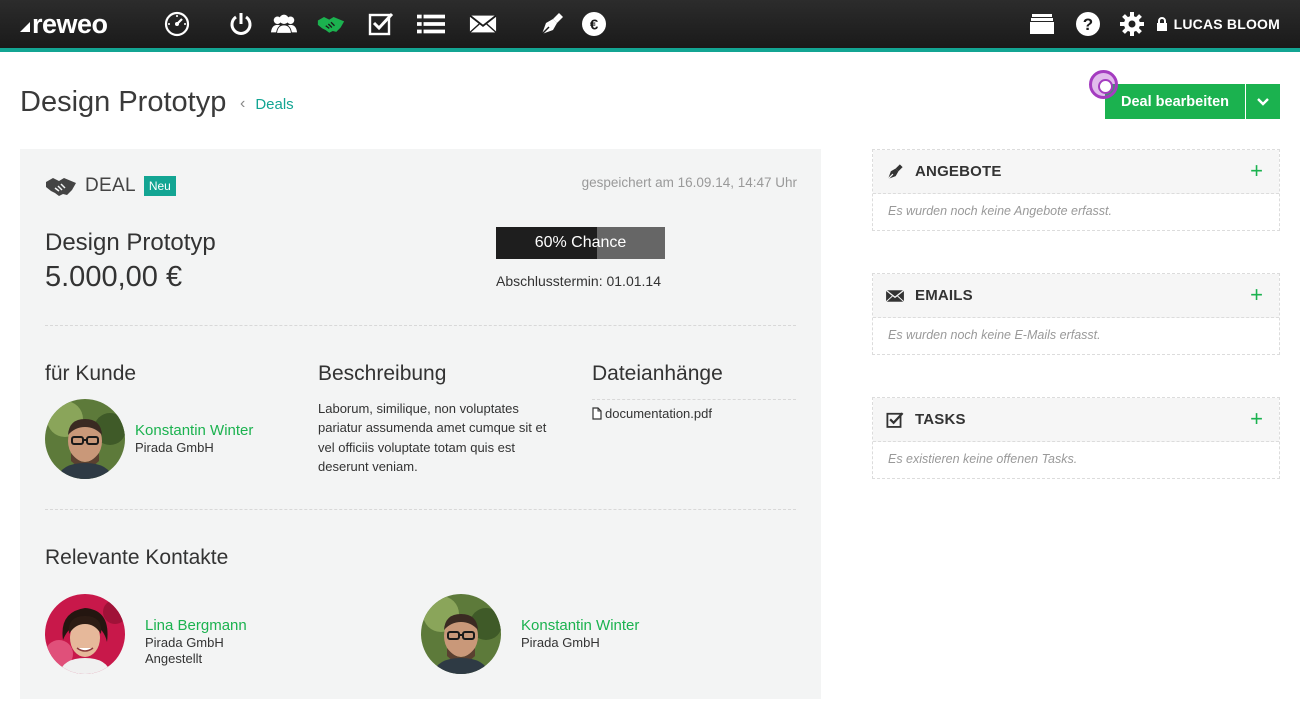 The image size is (1300, 721). What do you see at coordinates (689, 182) in the screenshot?
I see `saved-timestamp: gespeichert am 16.09.14, 14:47 Uhr` at bounding box center [689, 182].